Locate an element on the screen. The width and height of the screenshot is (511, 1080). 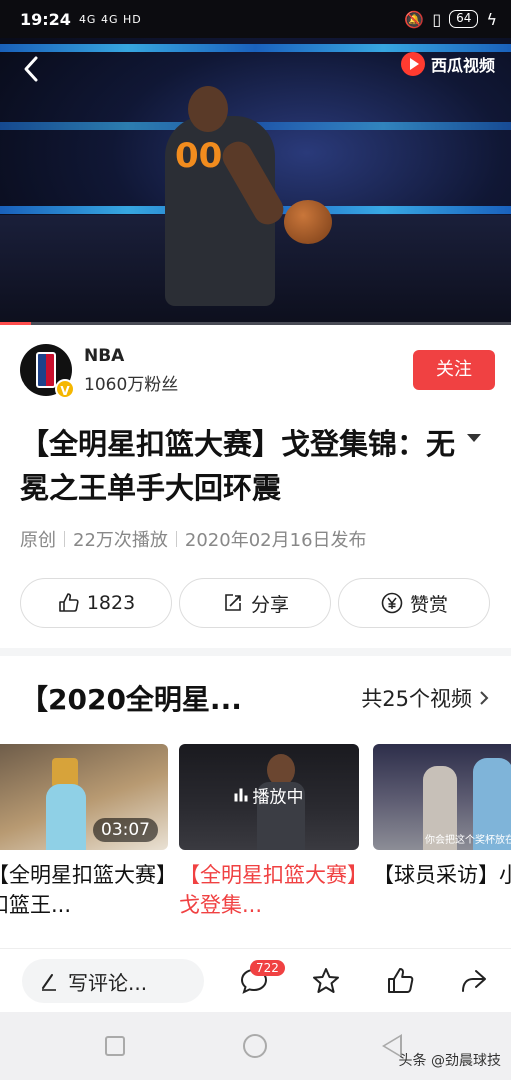
original-label: 原创 is located at coordinates (38, 540).